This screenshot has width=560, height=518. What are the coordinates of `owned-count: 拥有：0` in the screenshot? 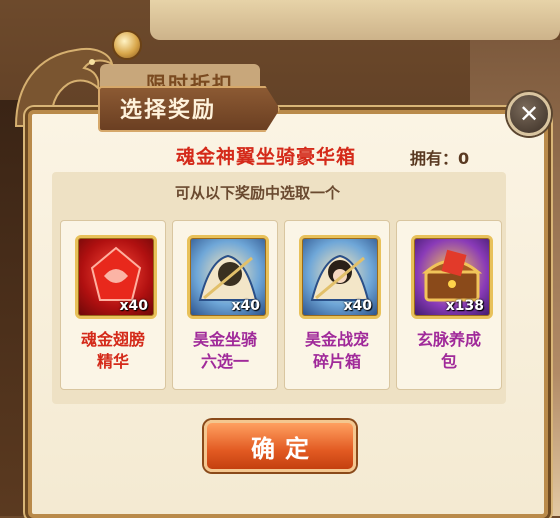 It's located at (440, 158).